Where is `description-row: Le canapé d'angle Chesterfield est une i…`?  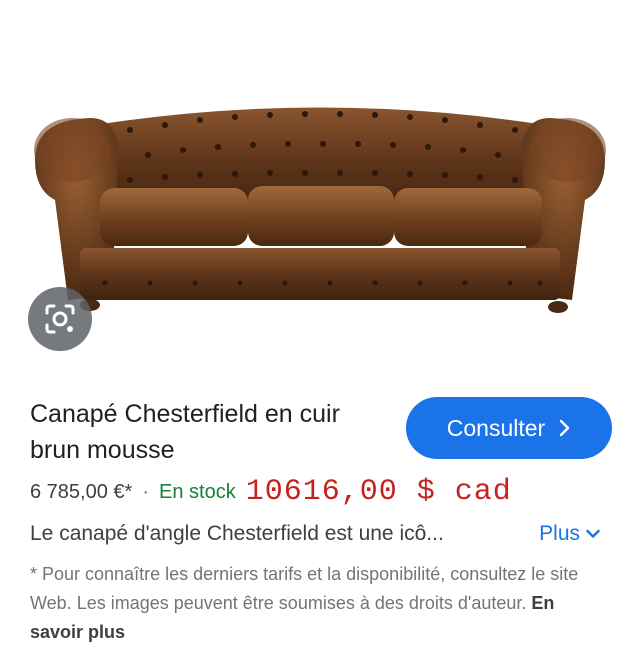
description-row: Le canapé d'angle Chesterfield est une i… is located at coordinates (325, 534).